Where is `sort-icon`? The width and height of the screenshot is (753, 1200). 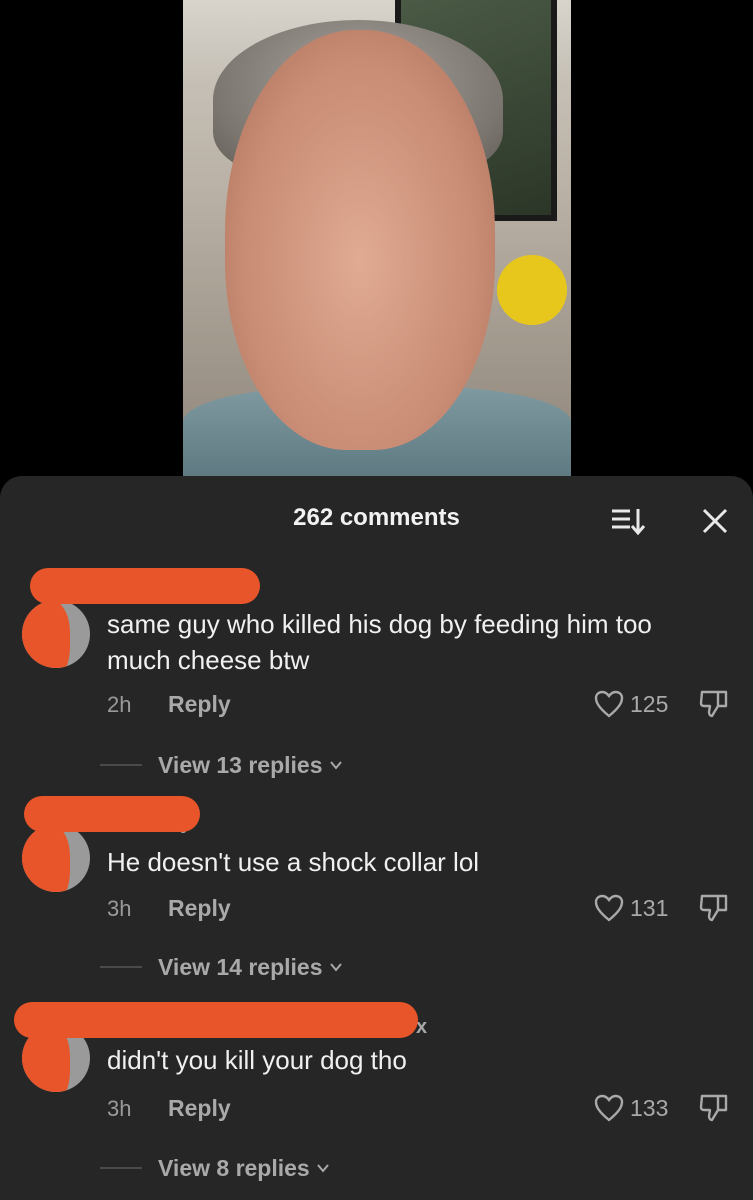 sort-icon is located at coordinates (628, 522).